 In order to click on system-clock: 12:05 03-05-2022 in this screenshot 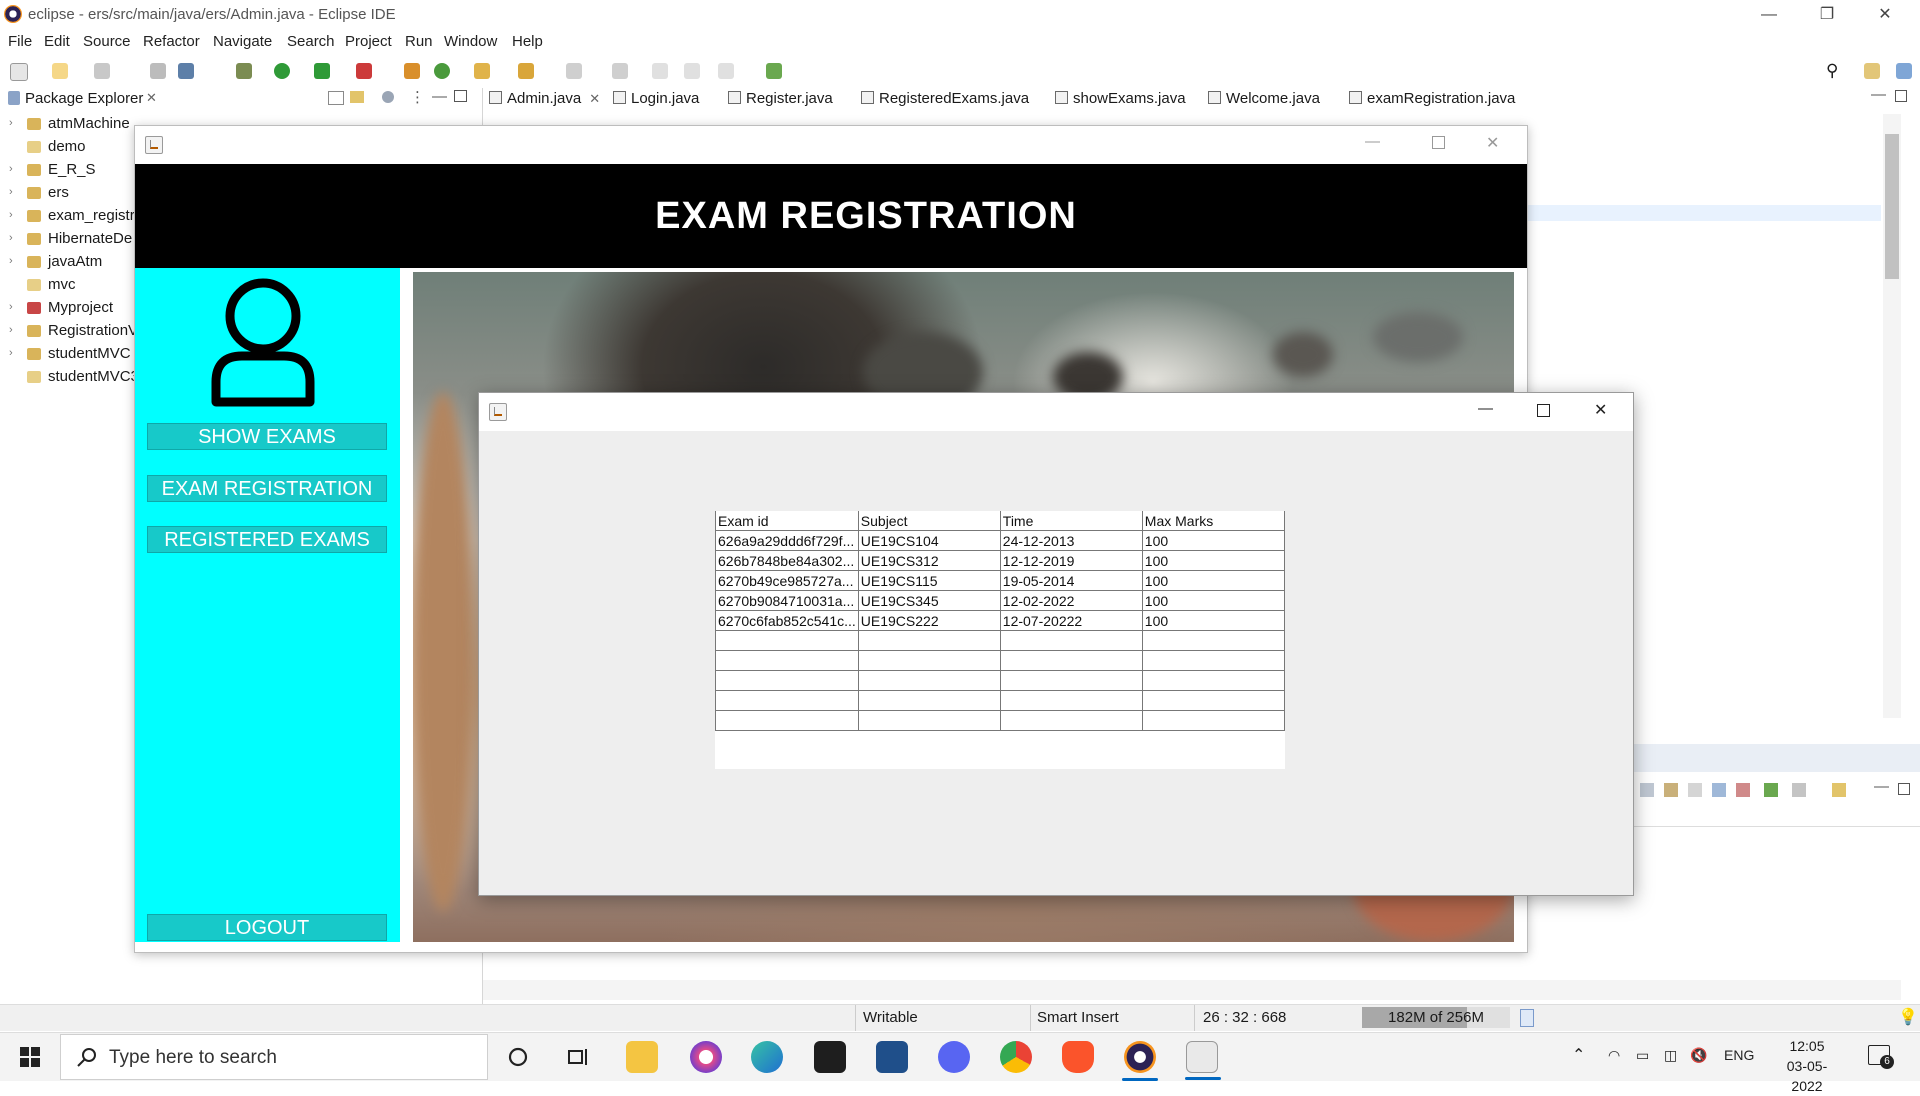, I will do `click(1807, 1066)`.